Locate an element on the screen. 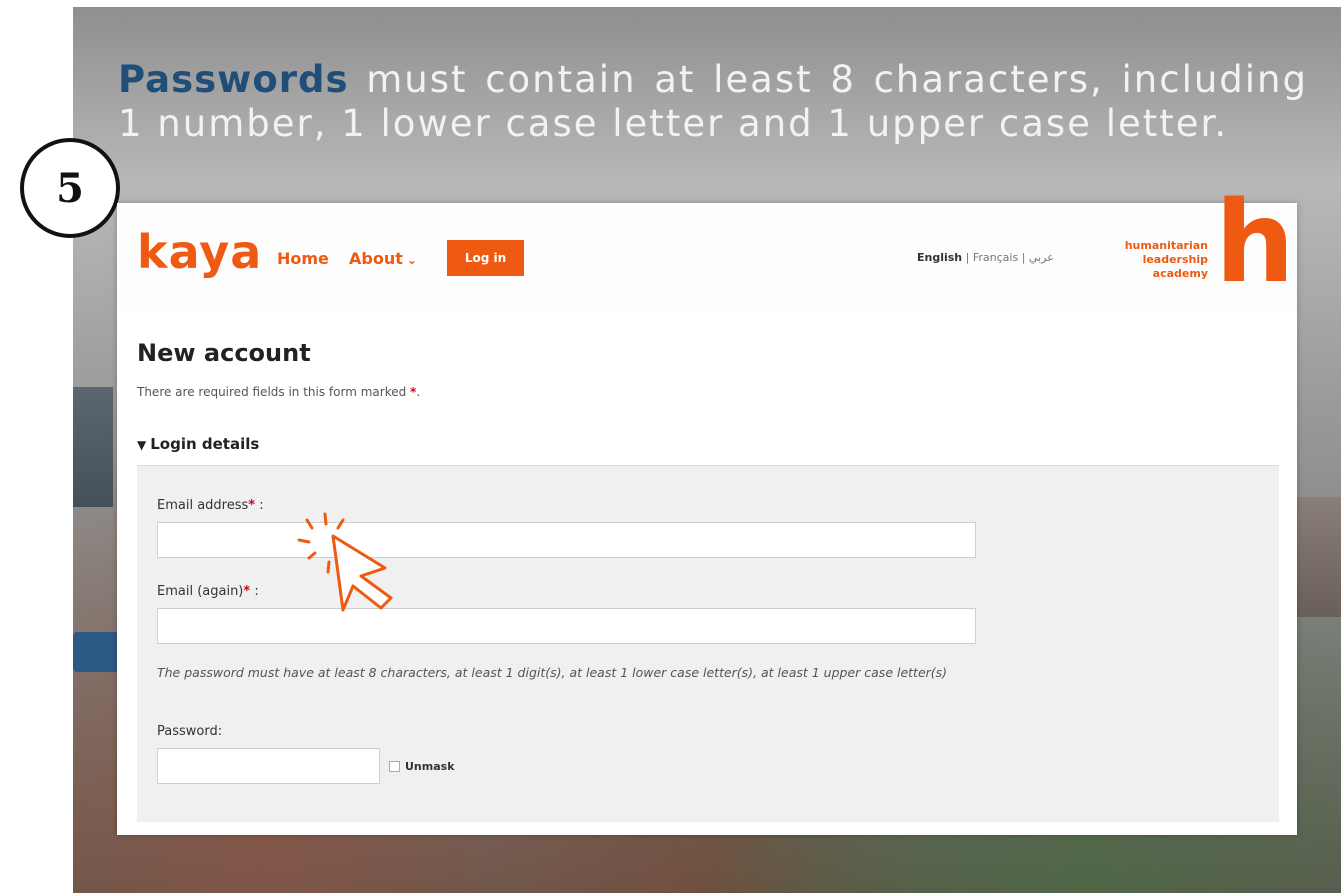  nav-about-menu: About ⌄ is located at coordinates (383, 258).